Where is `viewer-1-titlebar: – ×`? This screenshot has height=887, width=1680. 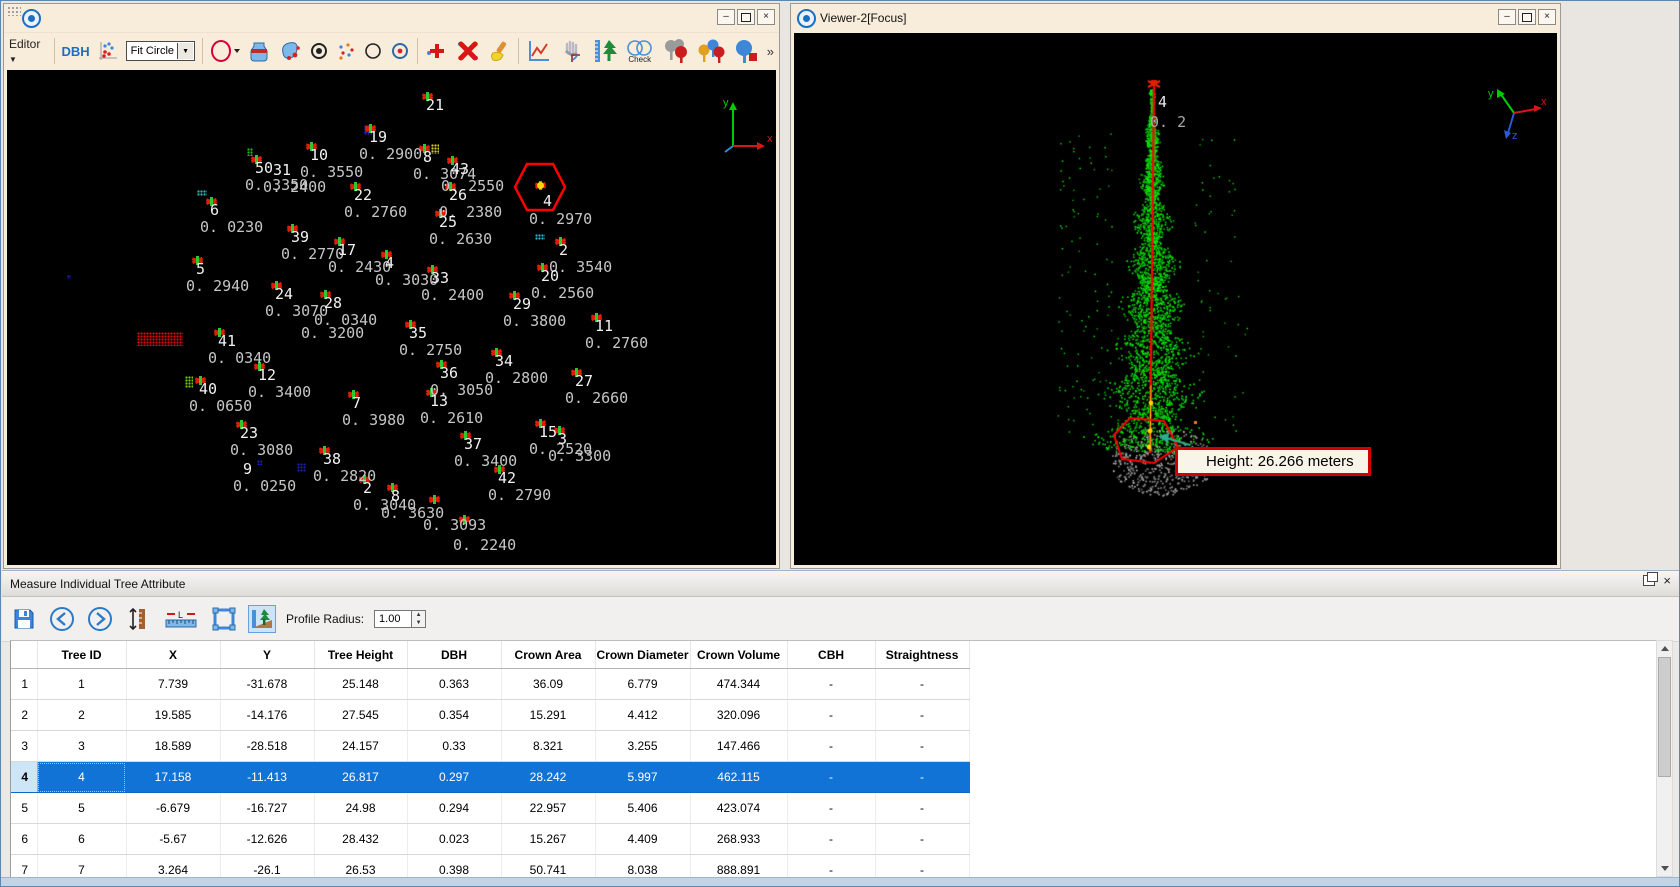 viewer-1-titlebar: – × is located at coordinates (391, 18).